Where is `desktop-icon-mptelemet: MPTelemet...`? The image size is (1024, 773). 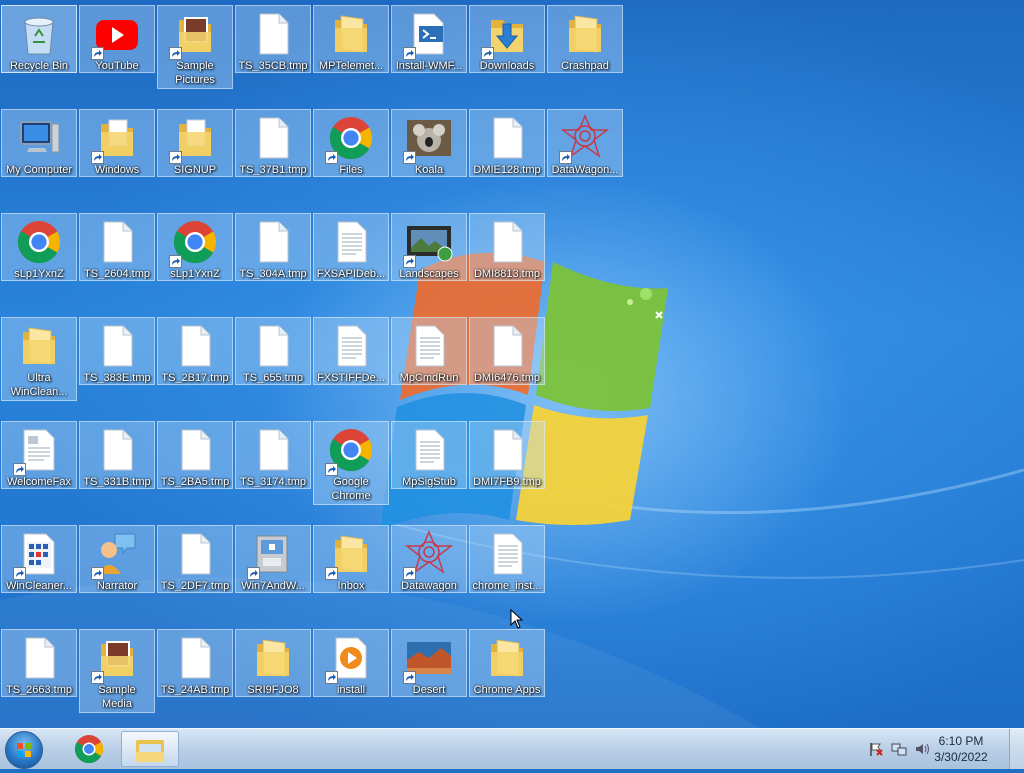
desktop-icon-mptelemet: MPTelemet... is located at coordinates (351, 39).